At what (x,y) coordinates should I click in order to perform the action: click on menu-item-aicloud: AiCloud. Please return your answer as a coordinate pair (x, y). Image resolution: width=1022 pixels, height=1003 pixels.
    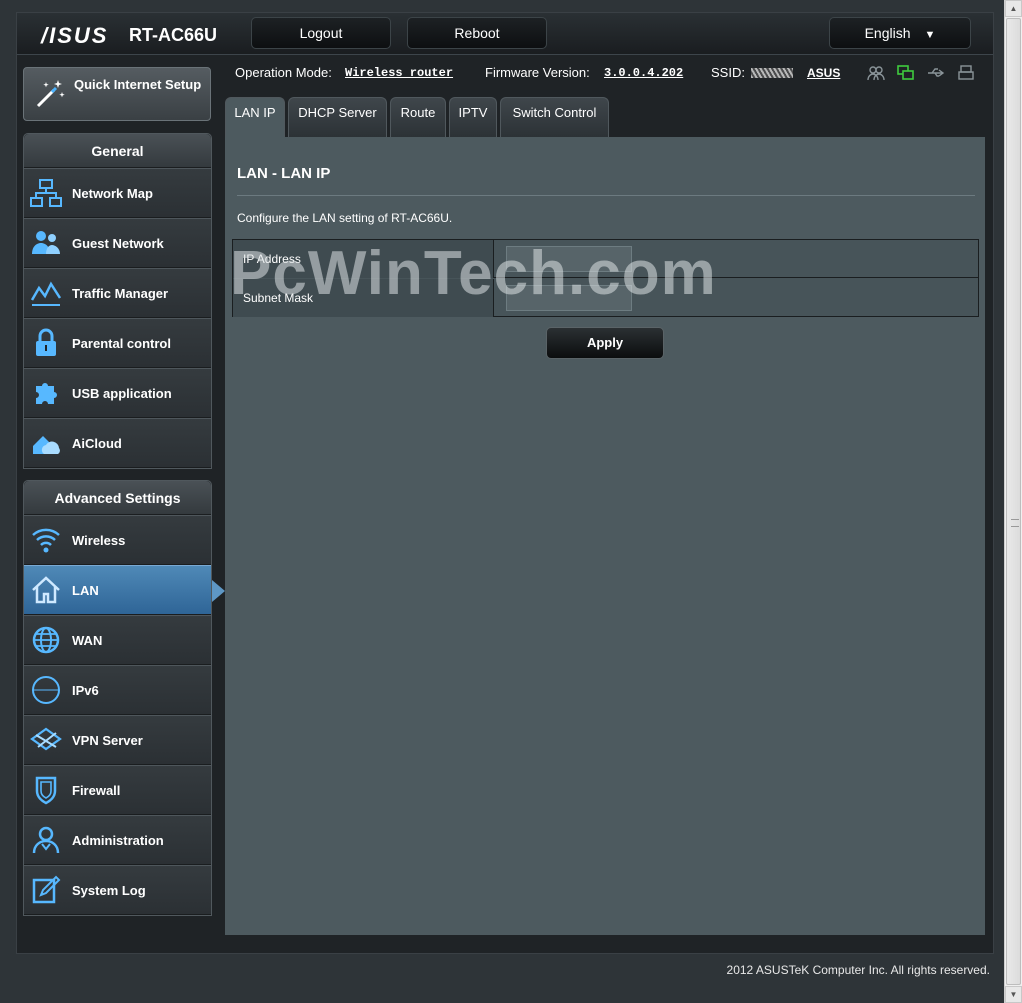
    Looking at the image, I should click on (117, 443).